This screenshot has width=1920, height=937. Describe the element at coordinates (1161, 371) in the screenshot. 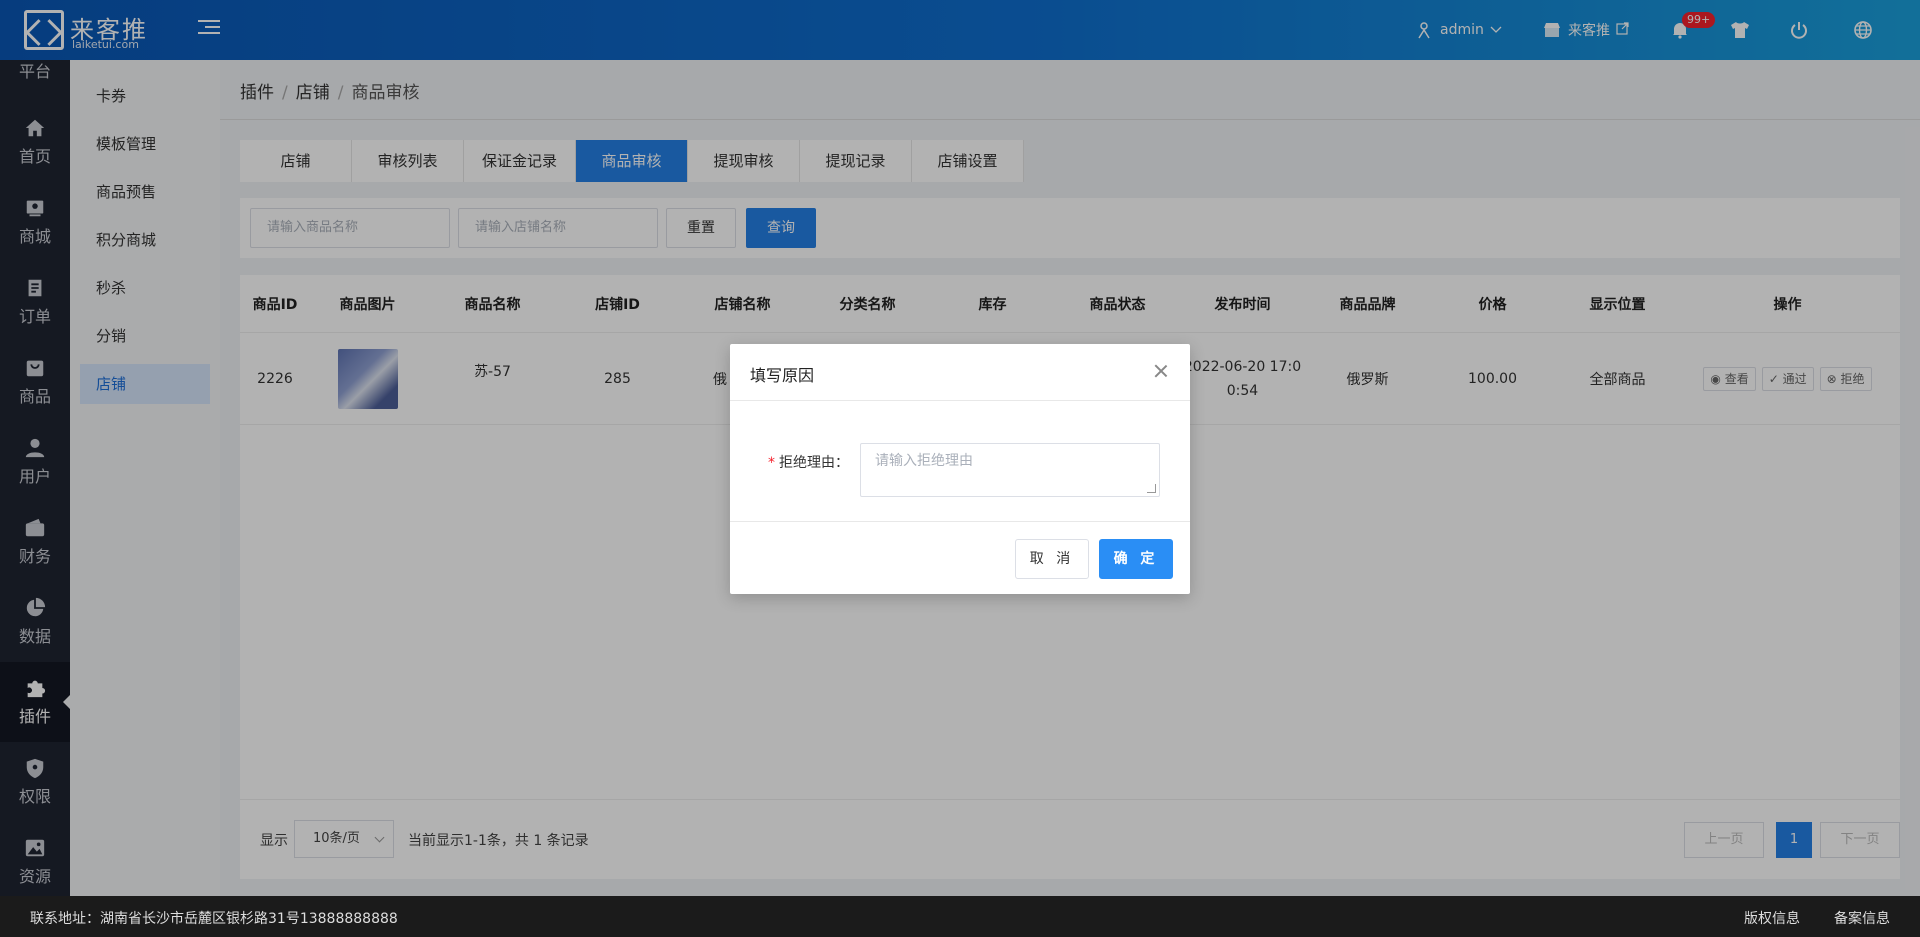

I see `close-icon` at that location.